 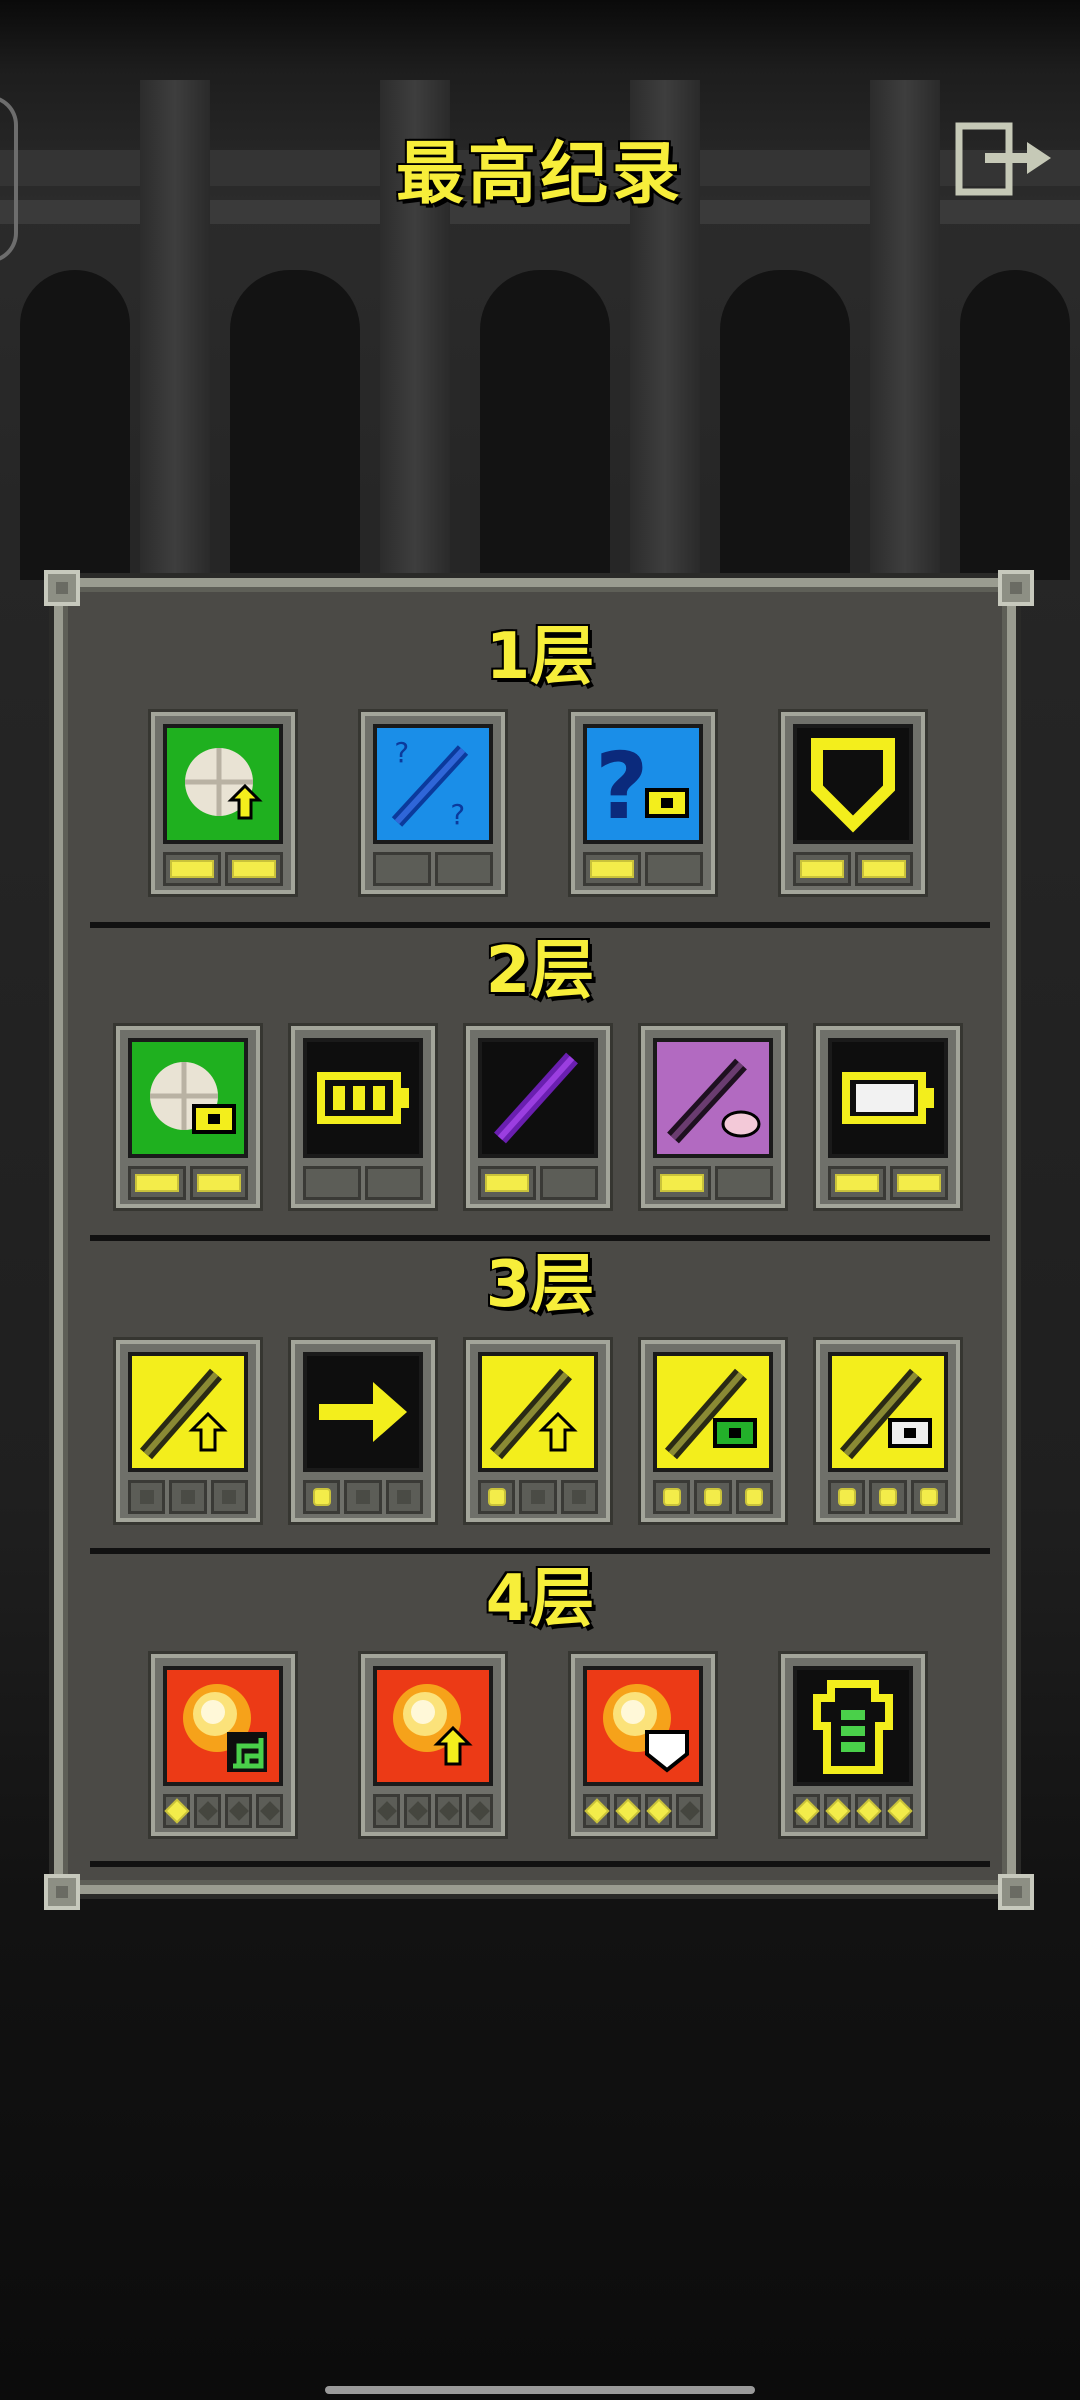 I want to click on floor-label-4: 4层, so click(x=540, y=1599).